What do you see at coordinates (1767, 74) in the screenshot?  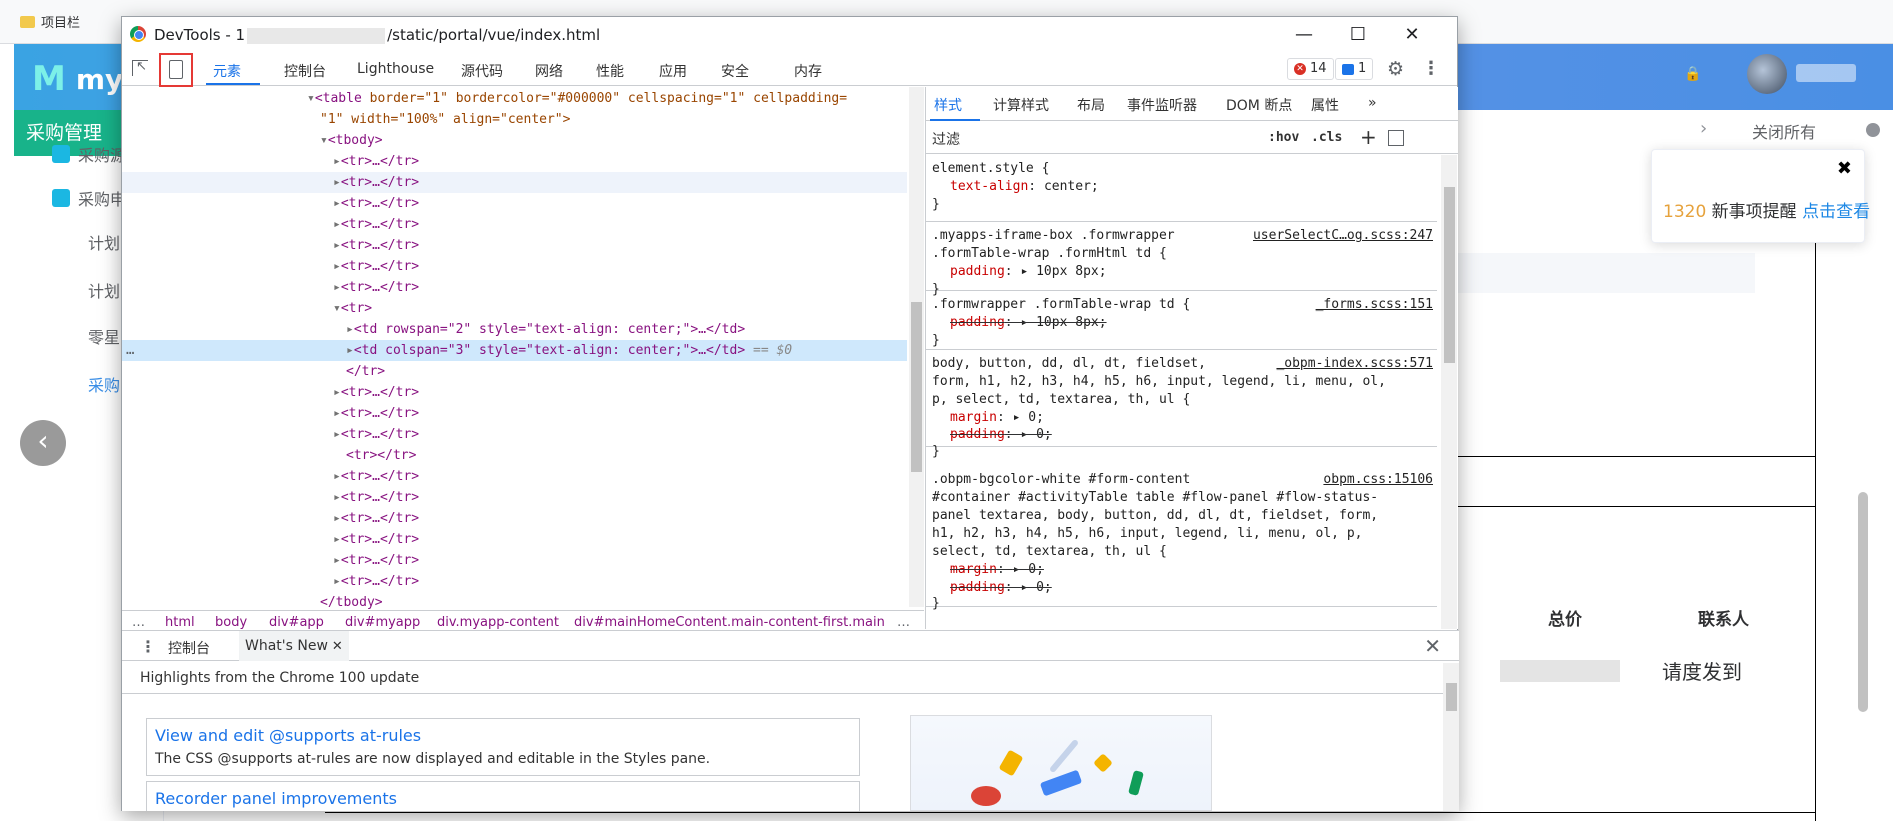 I see `avatar` at bounding box center [1767, 74].